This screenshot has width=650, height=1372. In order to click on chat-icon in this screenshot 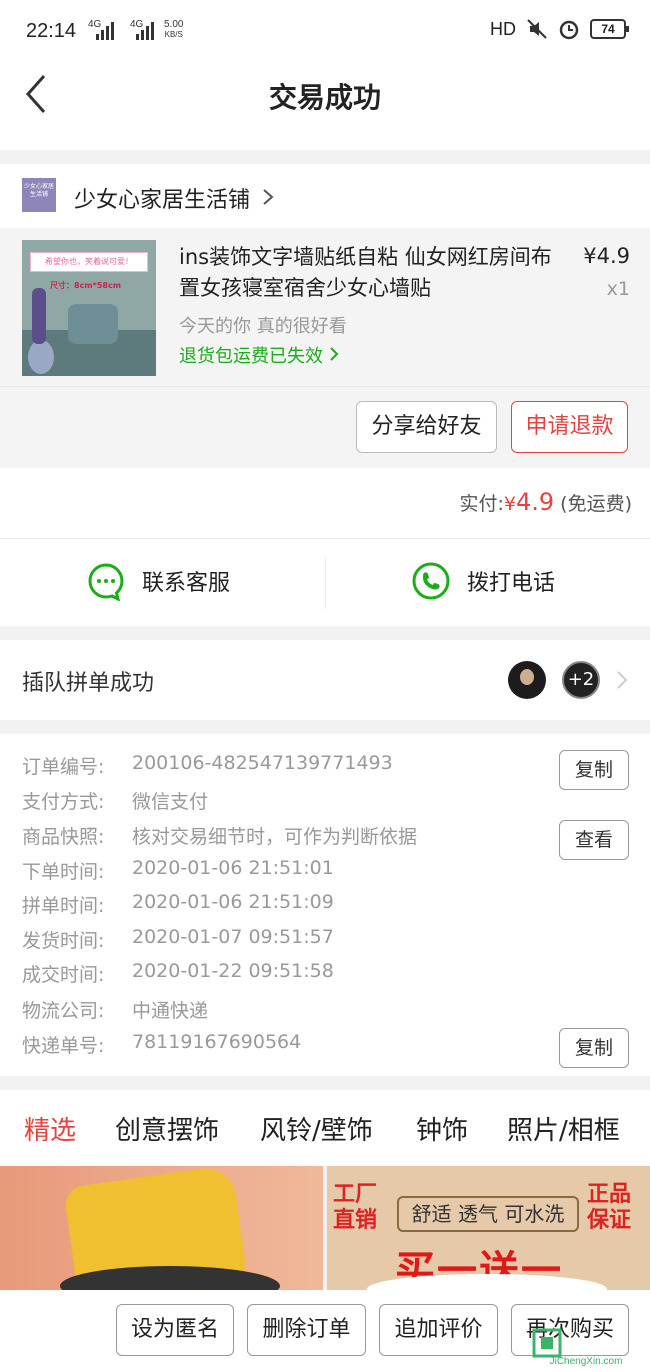, I will do `click(106, 582)`.